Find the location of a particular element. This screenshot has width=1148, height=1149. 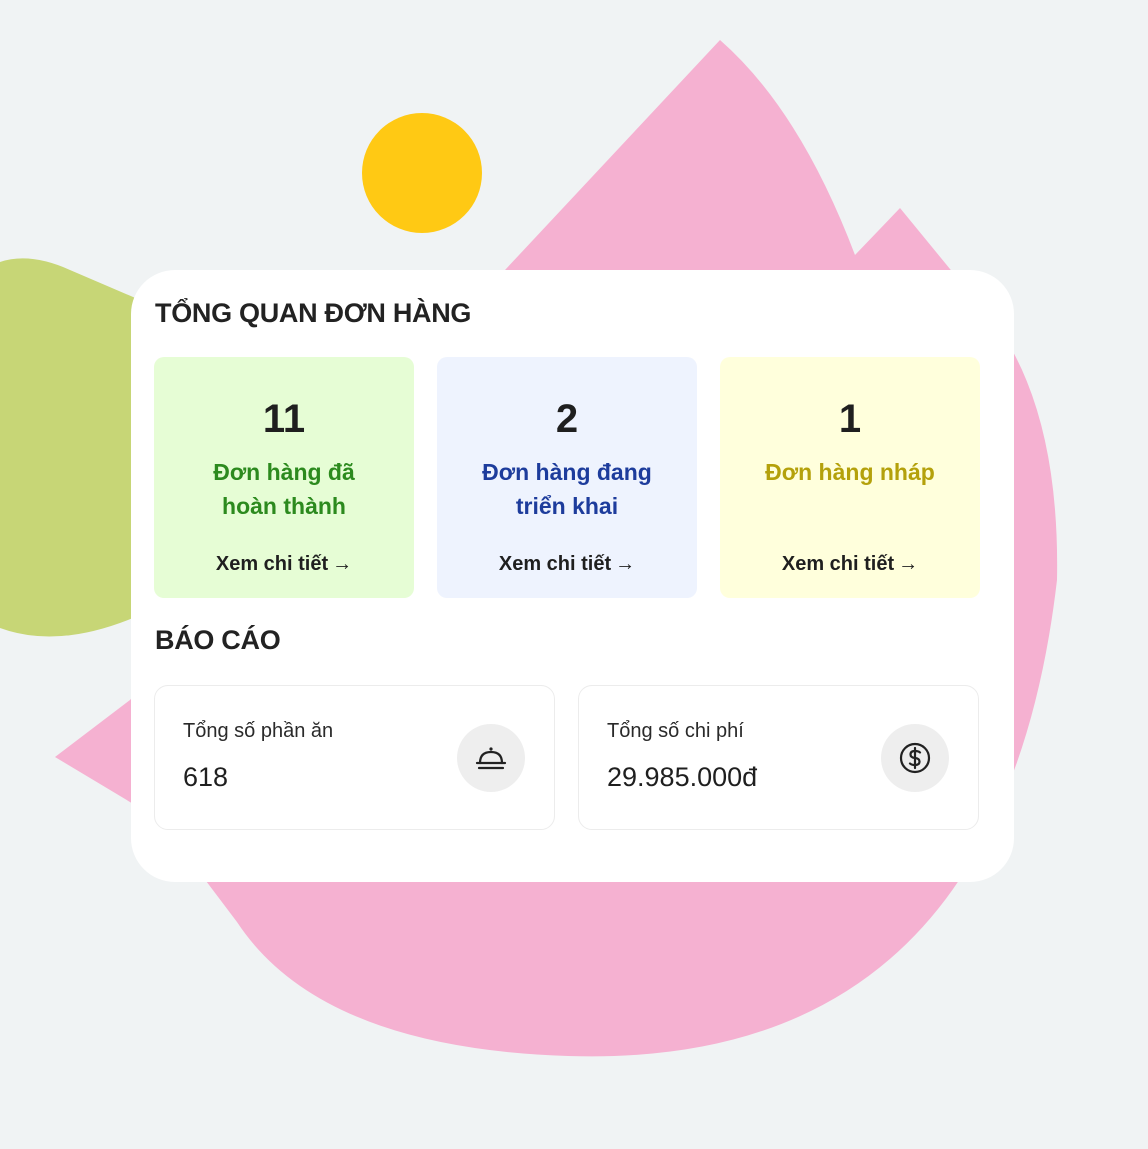

dollar-circle-icon is located at coordinates (915, 758).